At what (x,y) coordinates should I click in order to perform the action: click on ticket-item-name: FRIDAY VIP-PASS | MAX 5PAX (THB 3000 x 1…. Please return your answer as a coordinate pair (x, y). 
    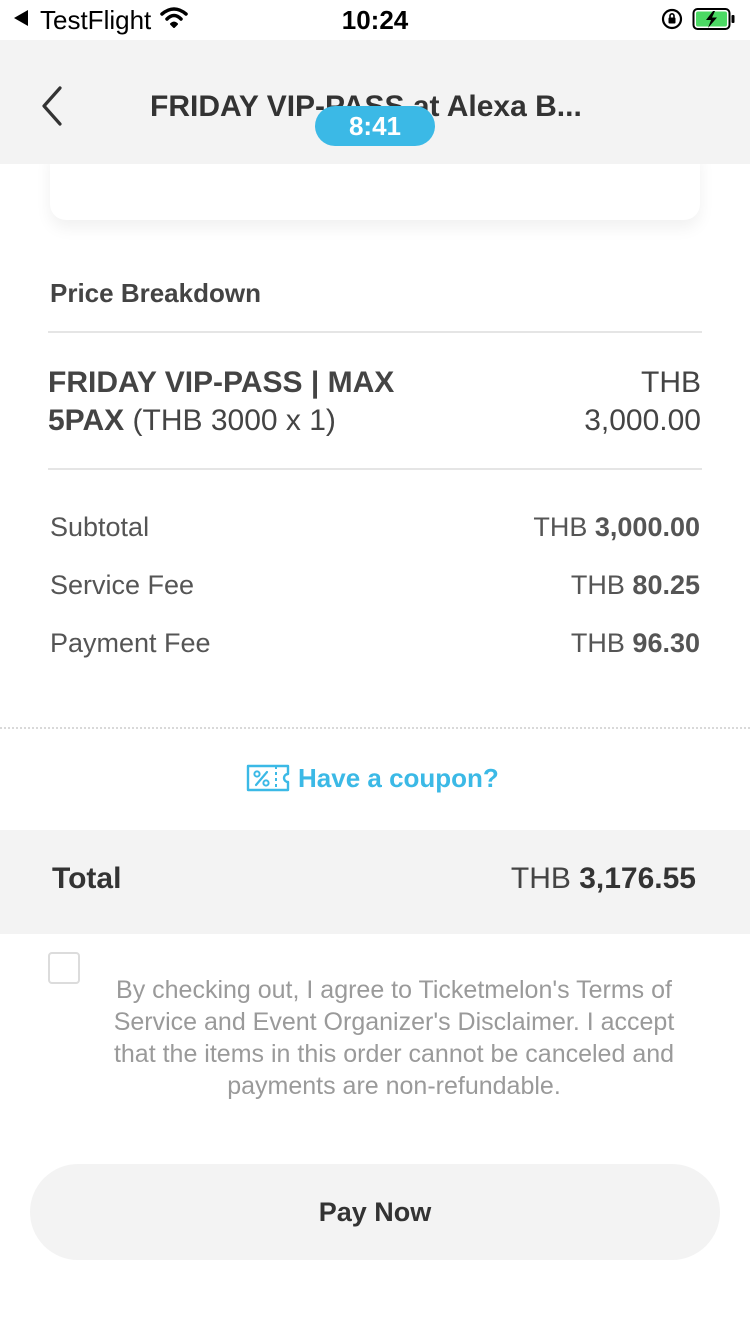
    Looking at the image, I should click on (258, 402).